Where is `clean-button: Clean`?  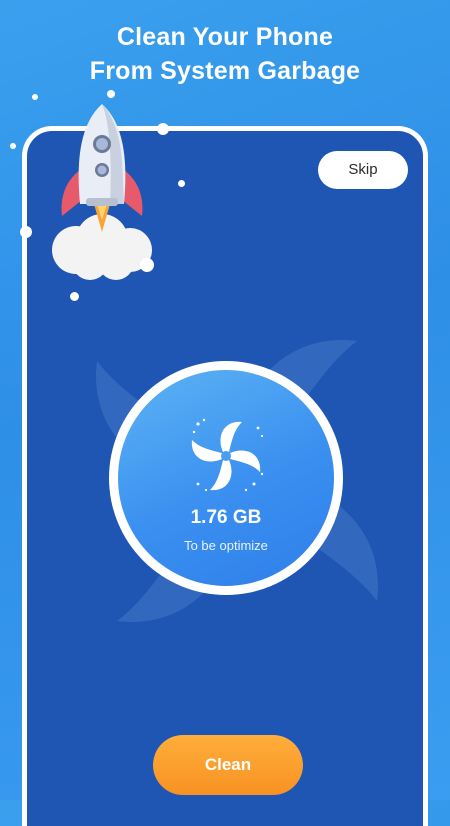 clean-button: Clean is located at coordinates (228, 765).